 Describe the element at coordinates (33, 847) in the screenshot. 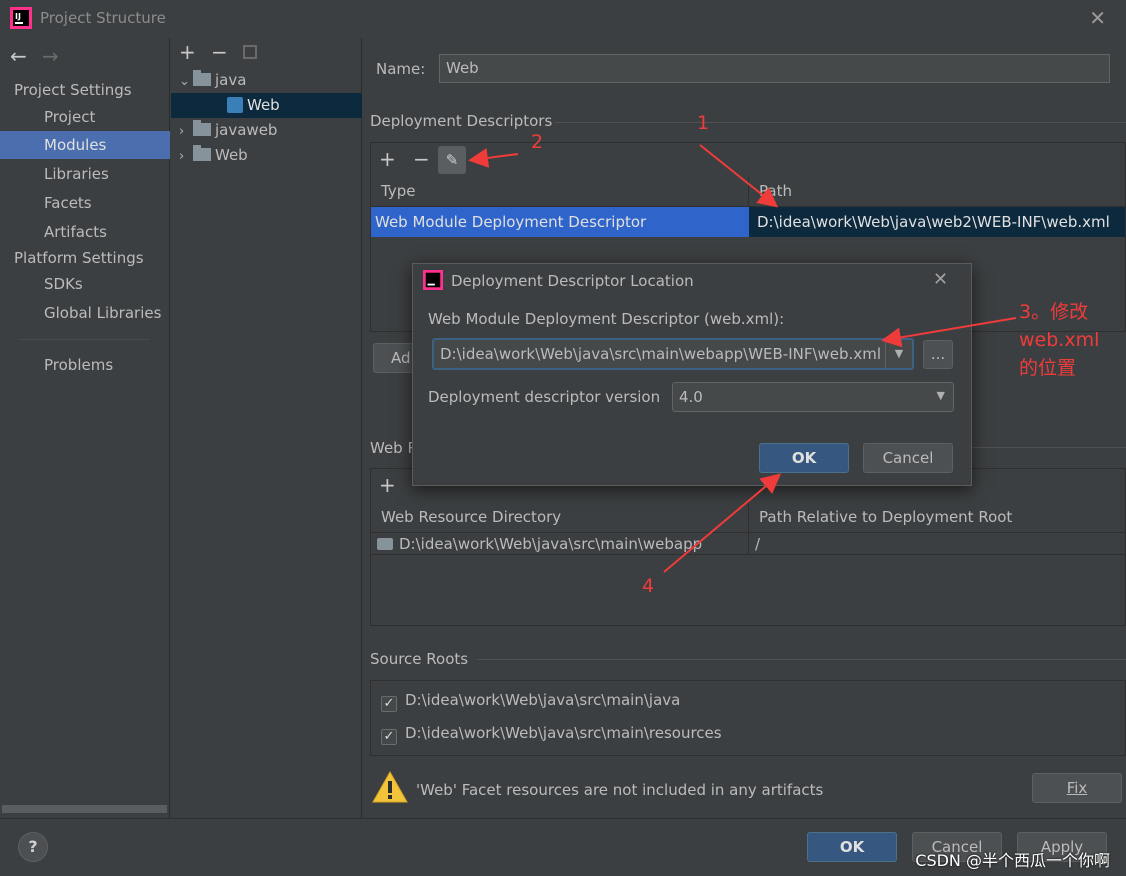

I see `help-button: ?` at that location.